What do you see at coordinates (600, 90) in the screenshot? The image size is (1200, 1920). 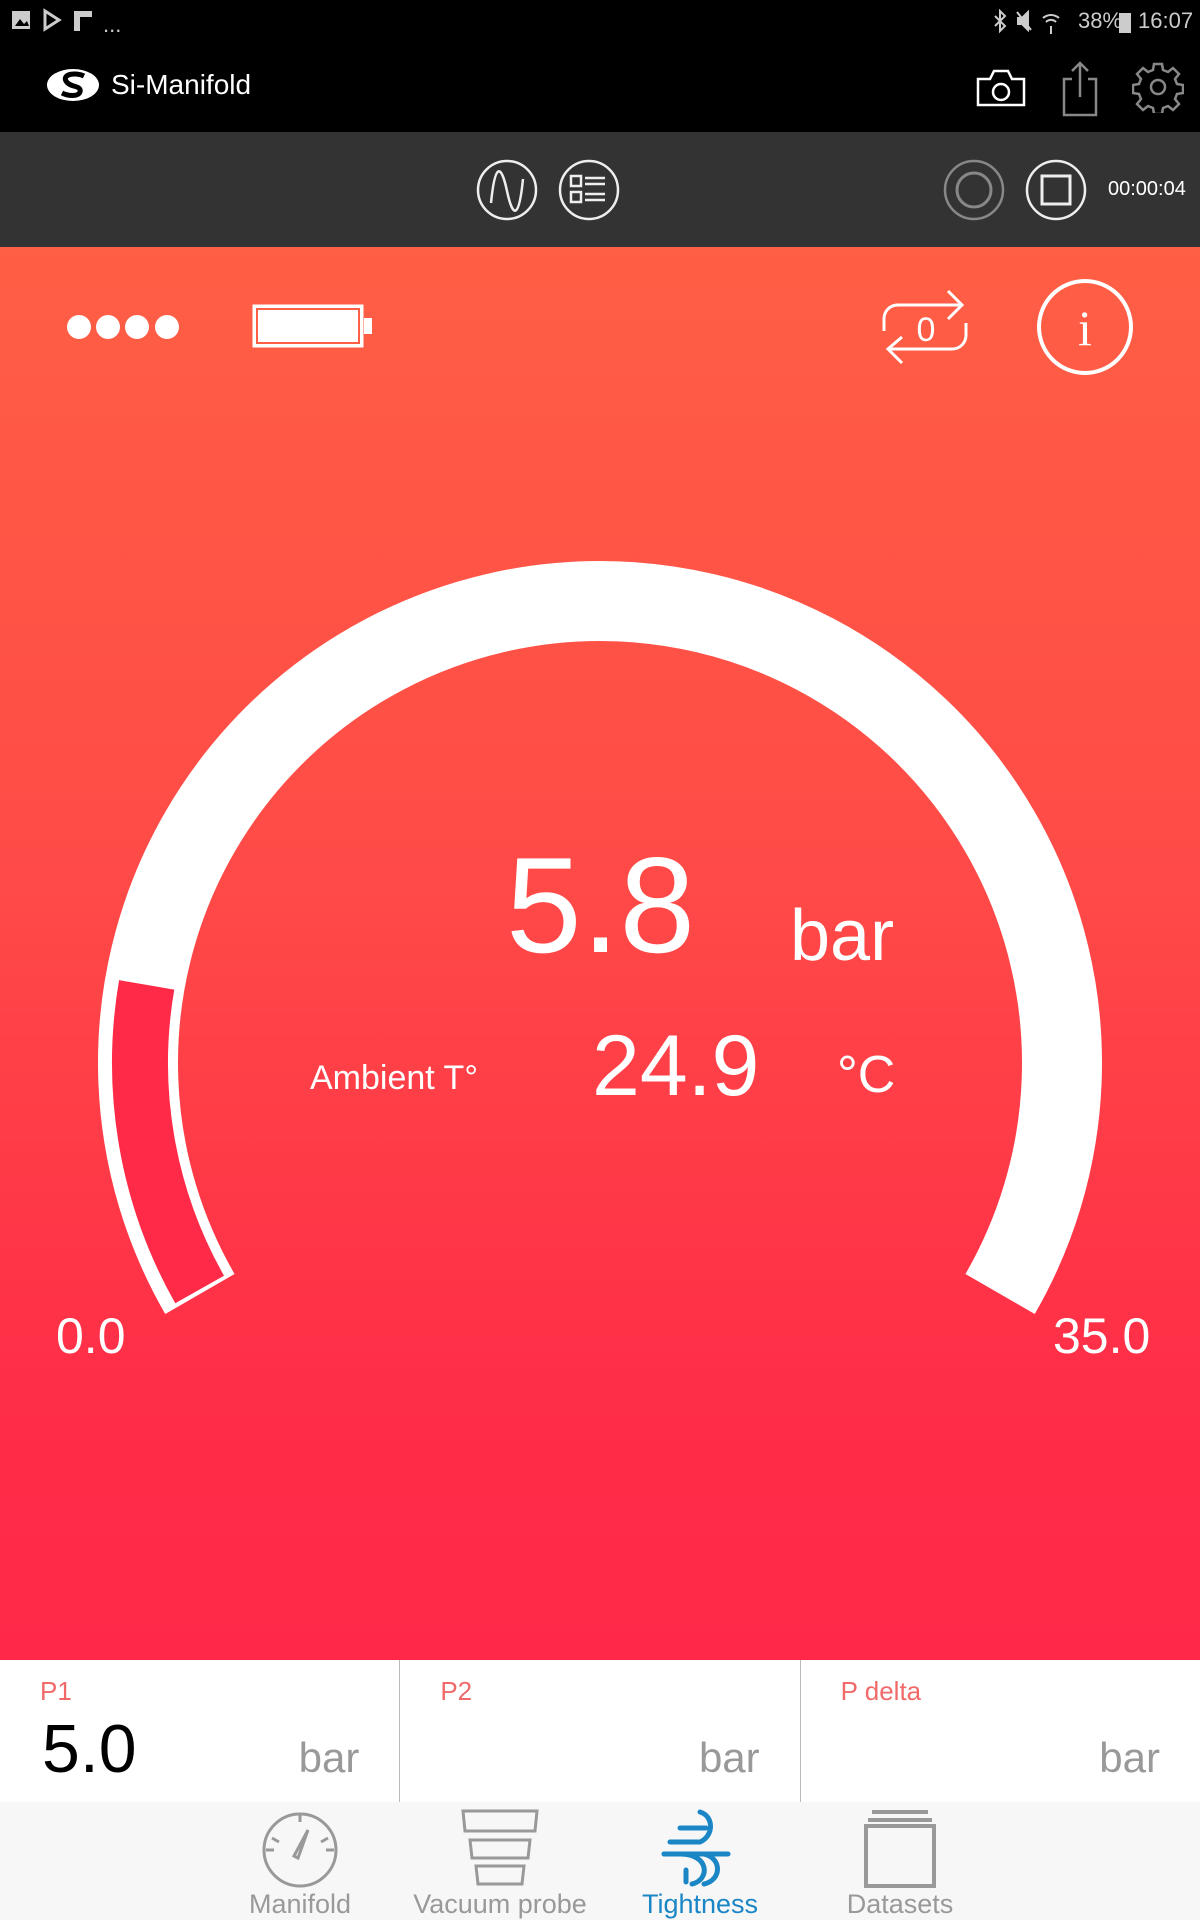 I see `app-bar: Si-Manifold` at bounding box center [600, 90].